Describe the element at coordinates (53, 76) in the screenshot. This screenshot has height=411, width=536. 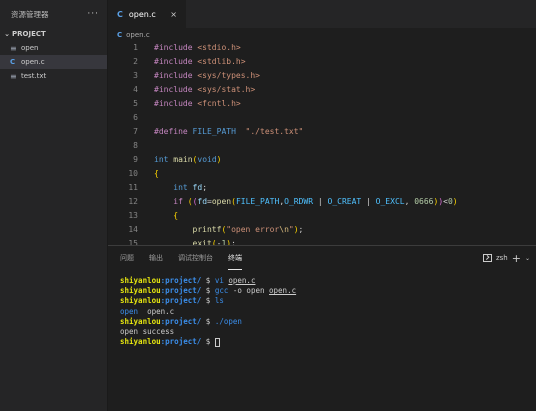
I see `file-item-test-txt: ≡ test.txt` at that location.